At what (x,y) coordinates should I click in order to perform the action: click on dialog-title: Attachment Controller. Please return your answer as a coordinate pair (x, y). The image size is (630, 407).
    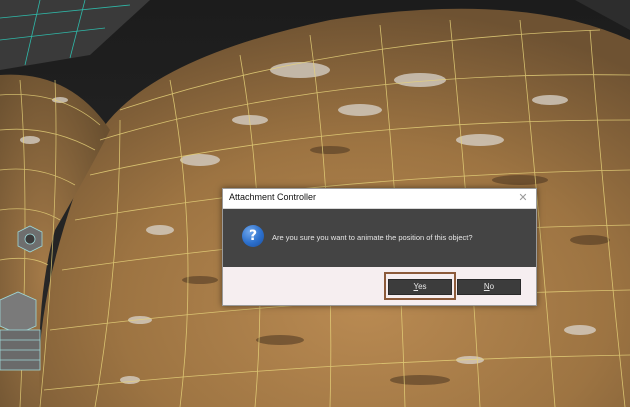
    Looking at the image, I should click on (273, 197).